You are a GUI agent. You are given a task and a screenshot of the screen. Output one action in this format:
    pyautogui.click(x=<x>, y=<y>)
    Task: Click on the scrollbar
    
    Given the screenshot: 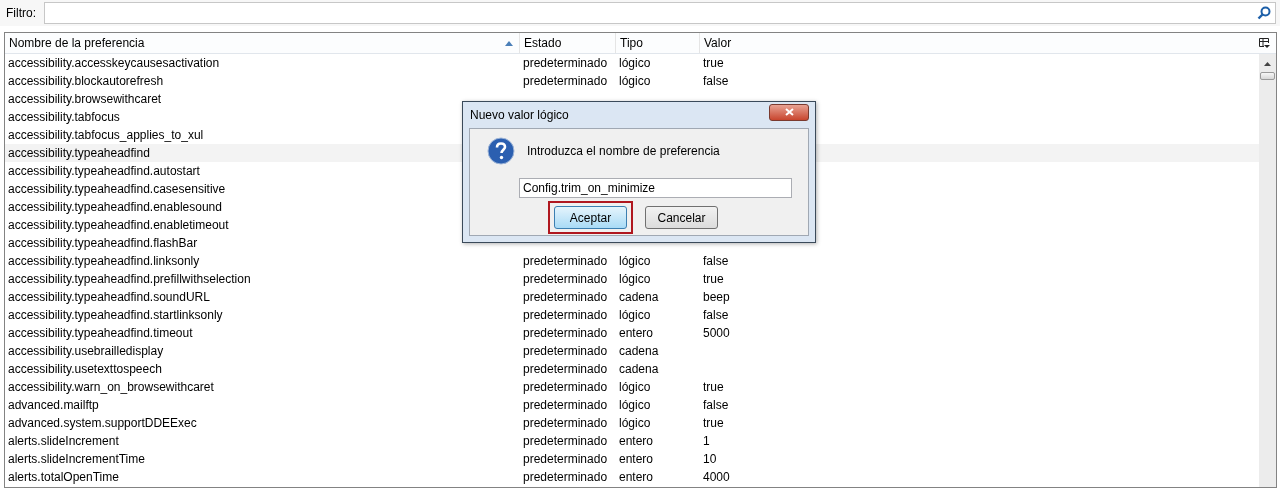 What is the action you would take?
    pyautogui.click(x=1267, y=270)
    